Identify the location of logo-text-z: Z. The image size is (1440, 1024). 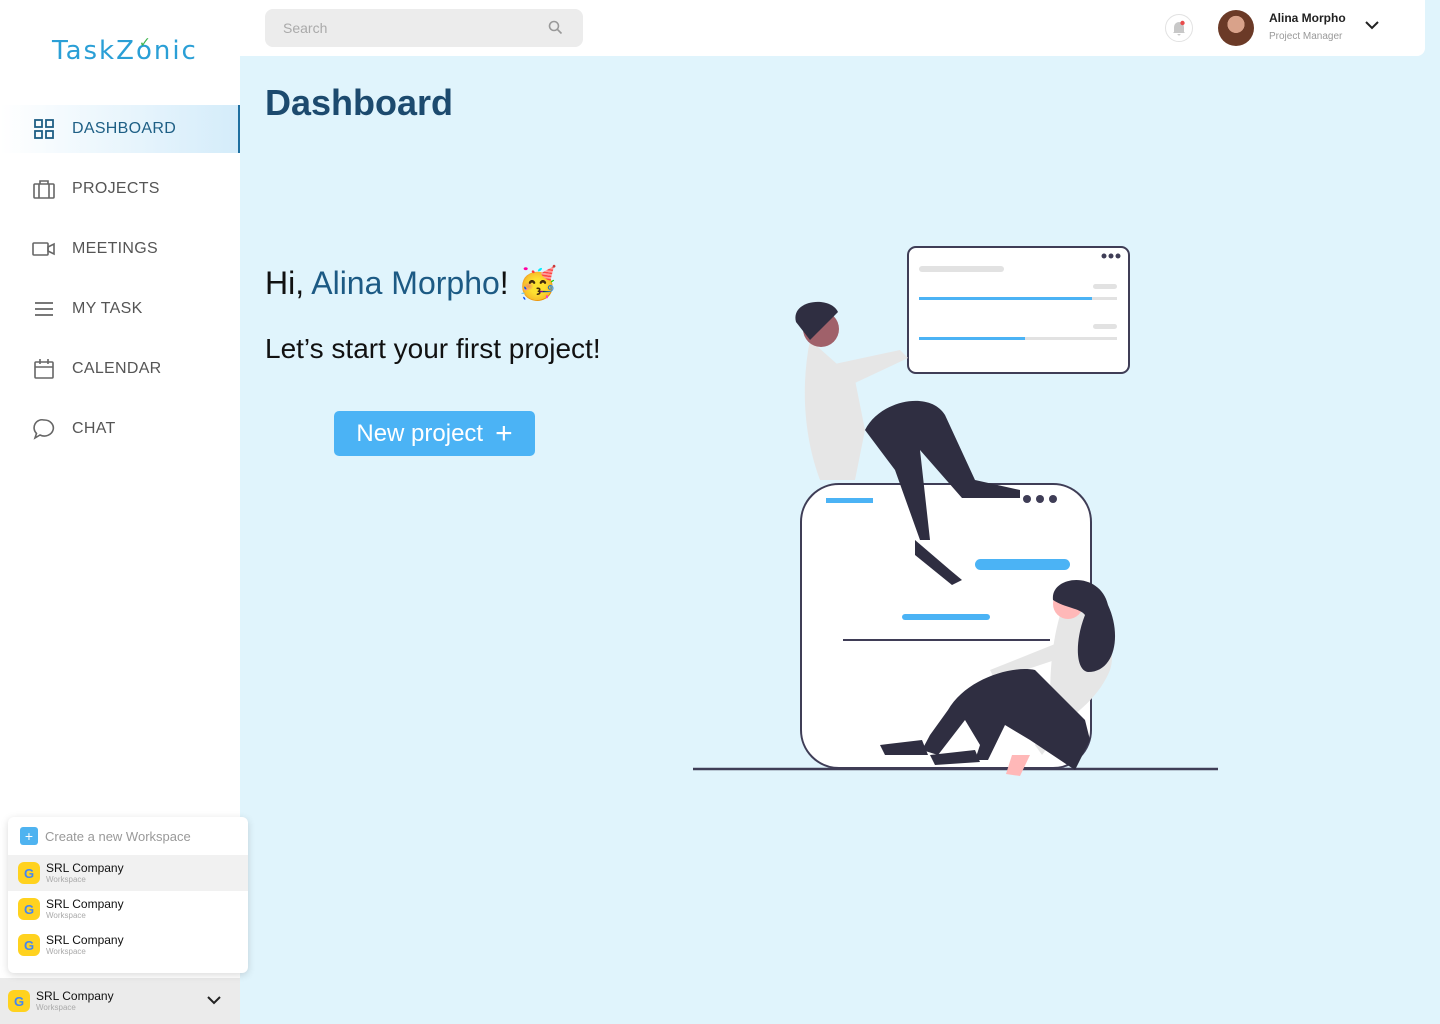
(126, 51).